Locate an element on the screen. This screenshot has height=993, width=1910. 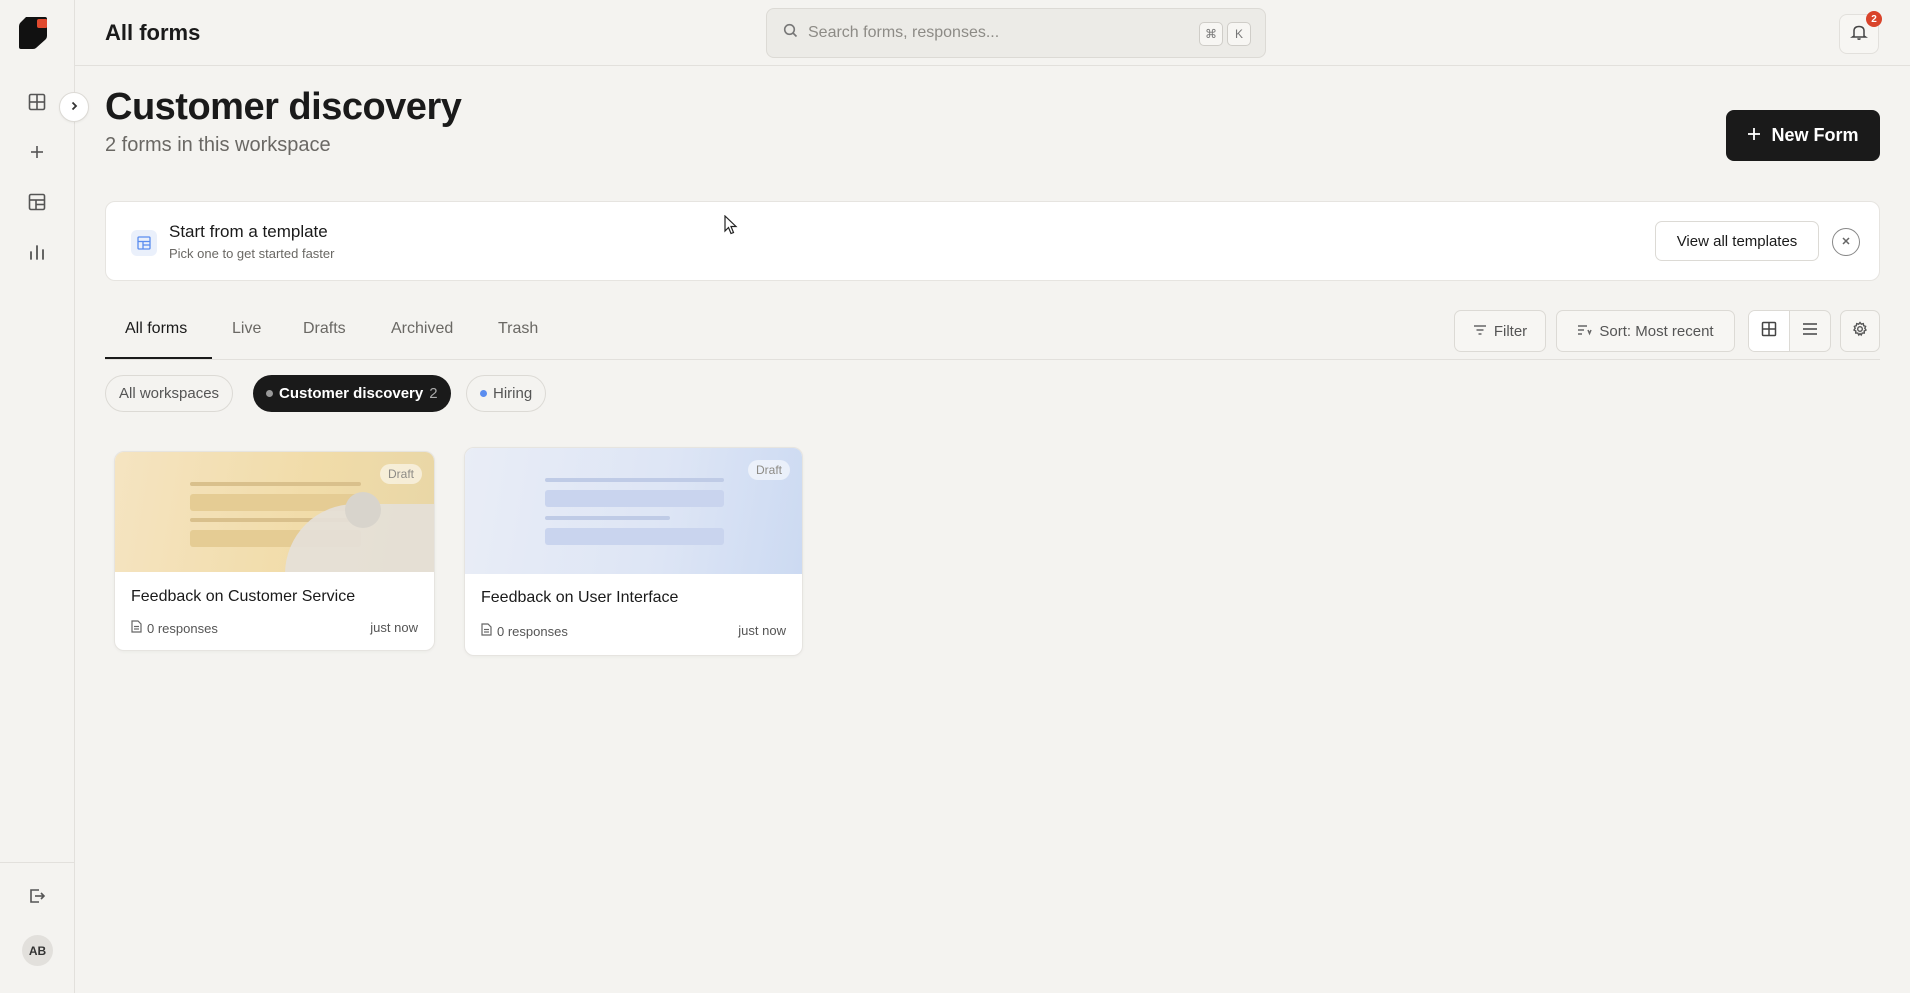
shortcut-k-key: K is located at coordinates (1239, 34).